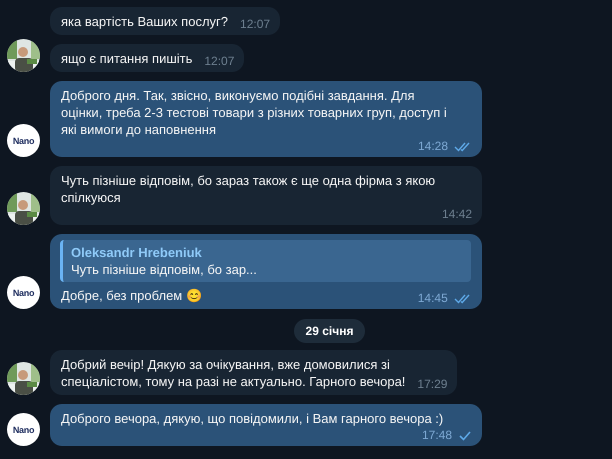  I want to click on message-text: Доброго дня. Так, звісно, виконуємо подібні завдання. Для оцінки, треба 2-3 тестові товари з різних товарних груп, доступ і які вимоги до наповнення, so click(254, 112).